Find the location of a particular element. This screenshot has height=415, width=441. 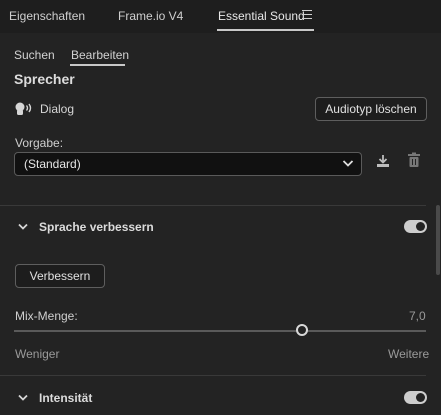

slider-min-label: Weniger is located at coordinates (37, 354).